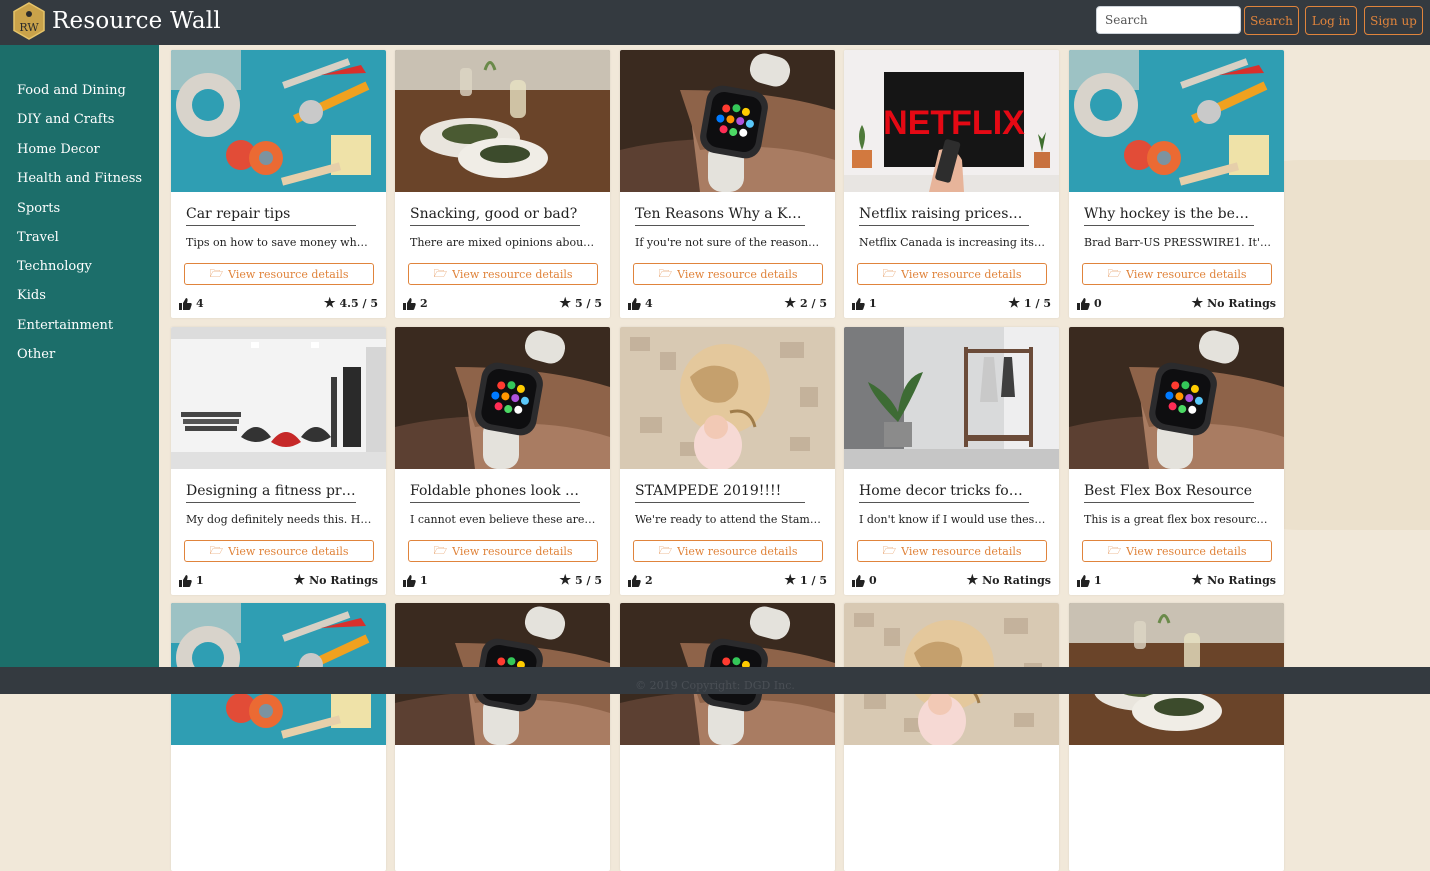 The image size is (1430, 871). I want to click on svg-text: NETFLIX, so click(954, 123).